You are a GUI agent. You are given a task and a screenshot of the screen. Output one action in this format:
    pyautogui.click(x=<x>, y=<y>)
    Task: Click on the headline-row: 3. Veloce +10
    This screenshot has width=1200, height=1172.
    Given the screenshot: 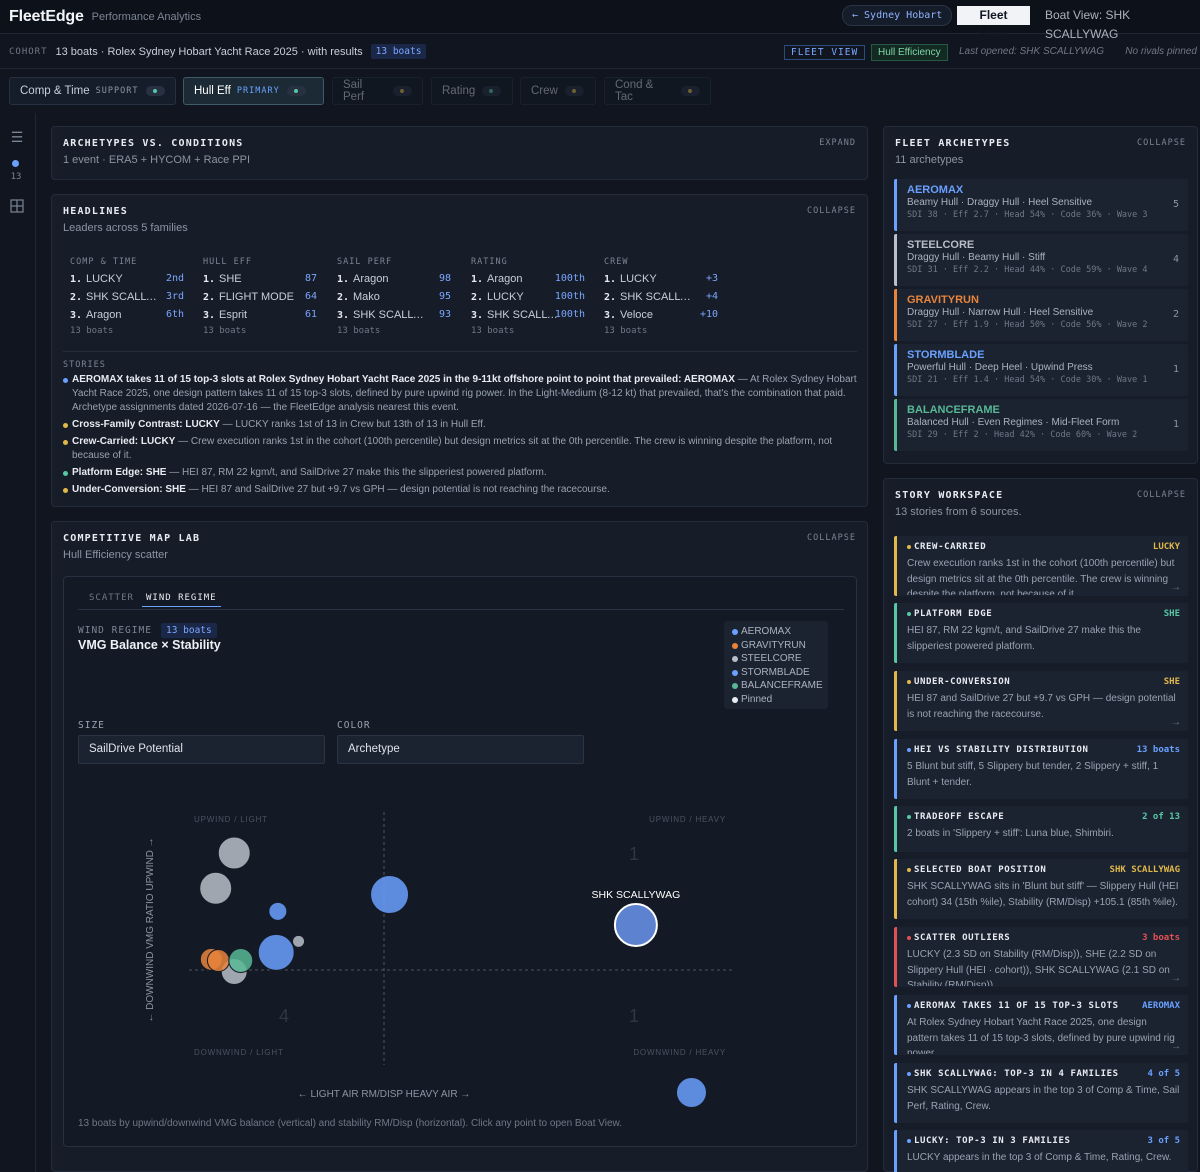 What is the action you would take?
    pyautogui.click(x=664, y=315)
    